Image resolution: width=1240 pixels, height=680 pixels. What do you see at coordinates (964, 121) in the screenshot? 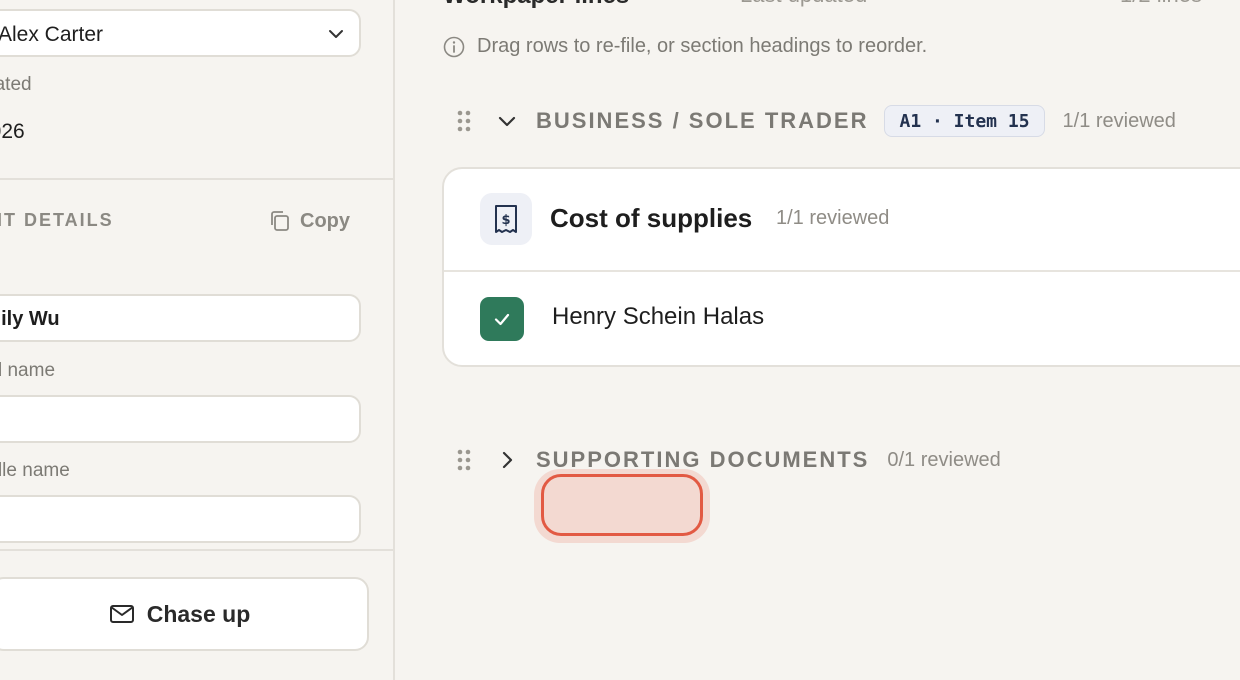
I see `tax-item-badge: A1 · Item 15` at bounding box center [964, 121].